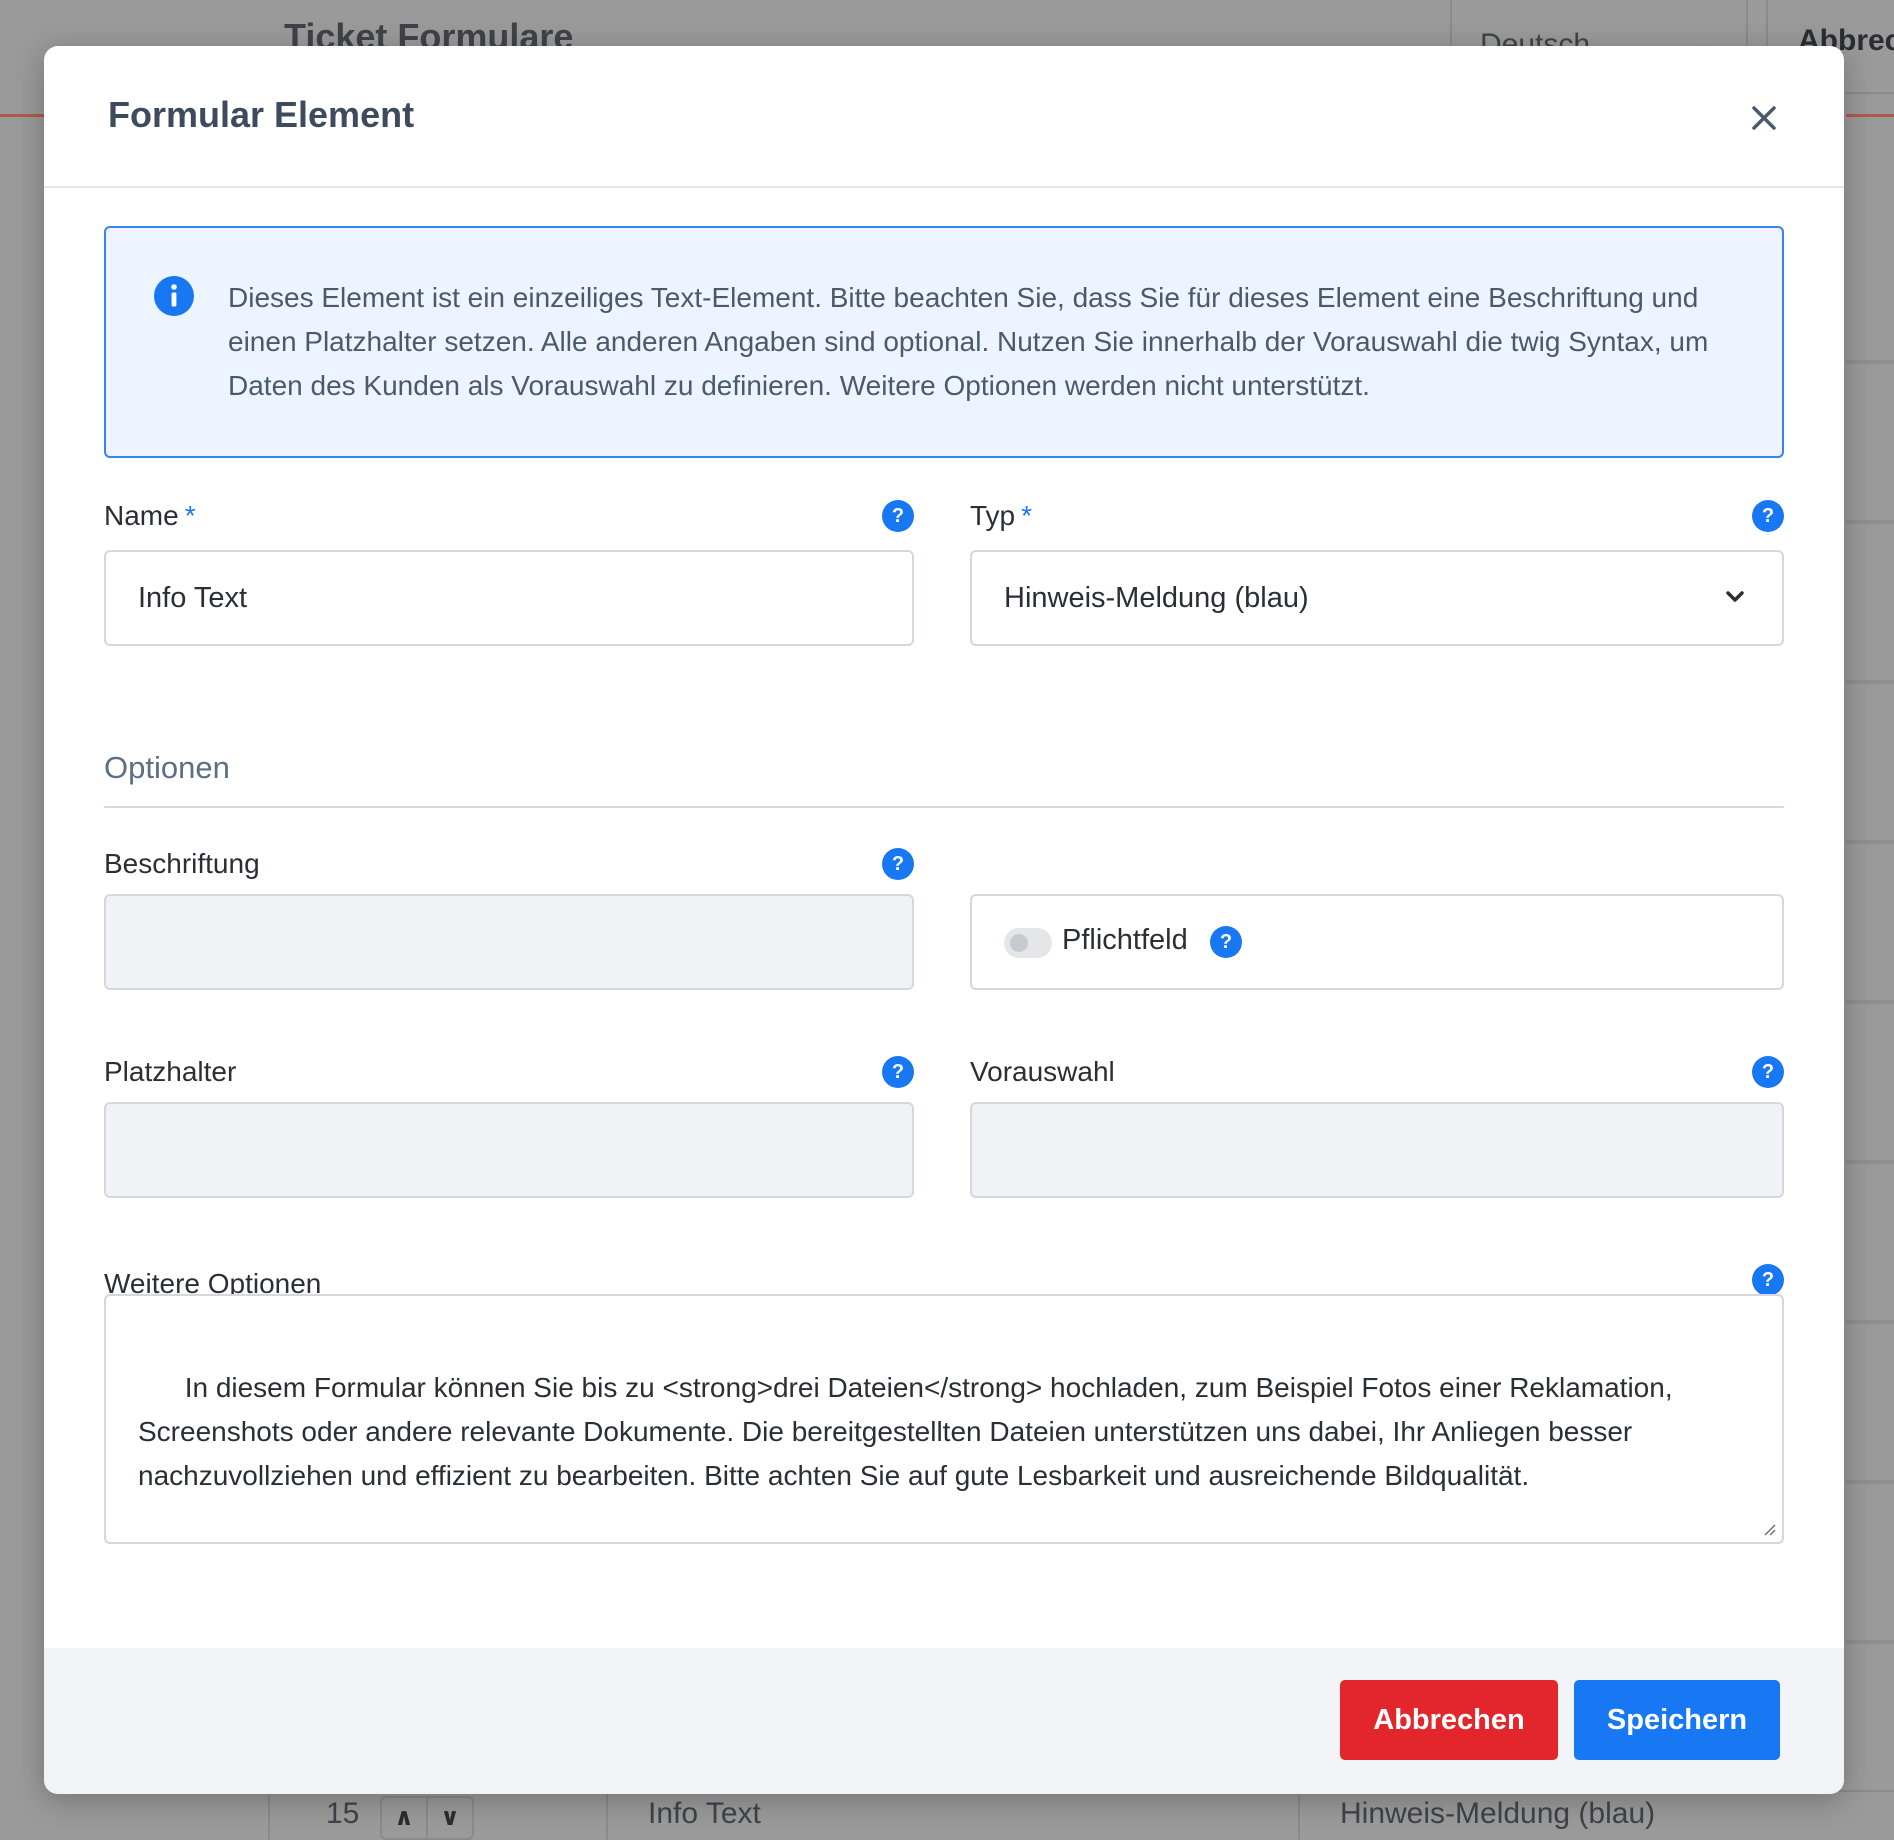 This screenshot has height=1840, width=1894. I want to click on name-input: Info Text, so click(509, 598).